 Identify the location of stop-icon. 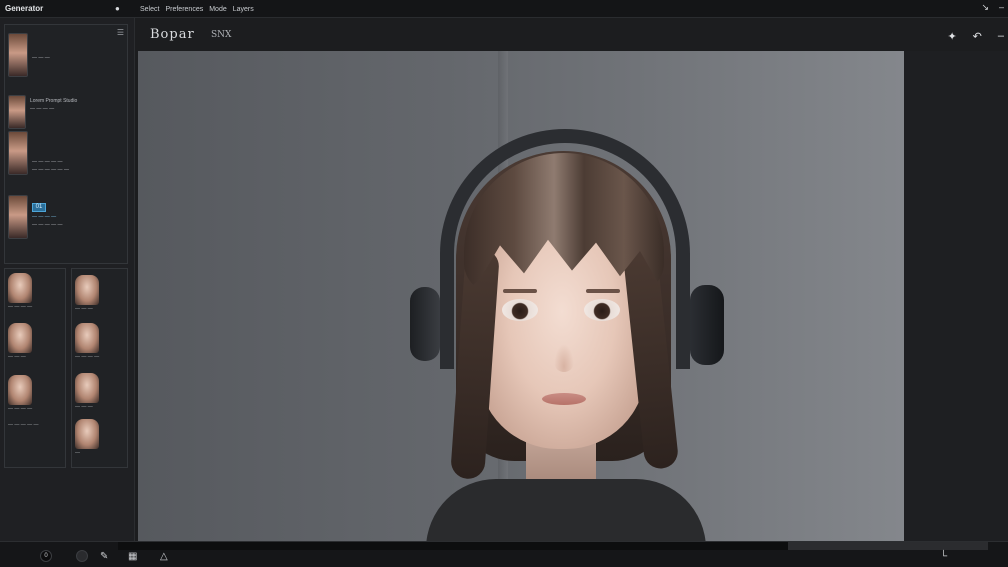
(82, 556).